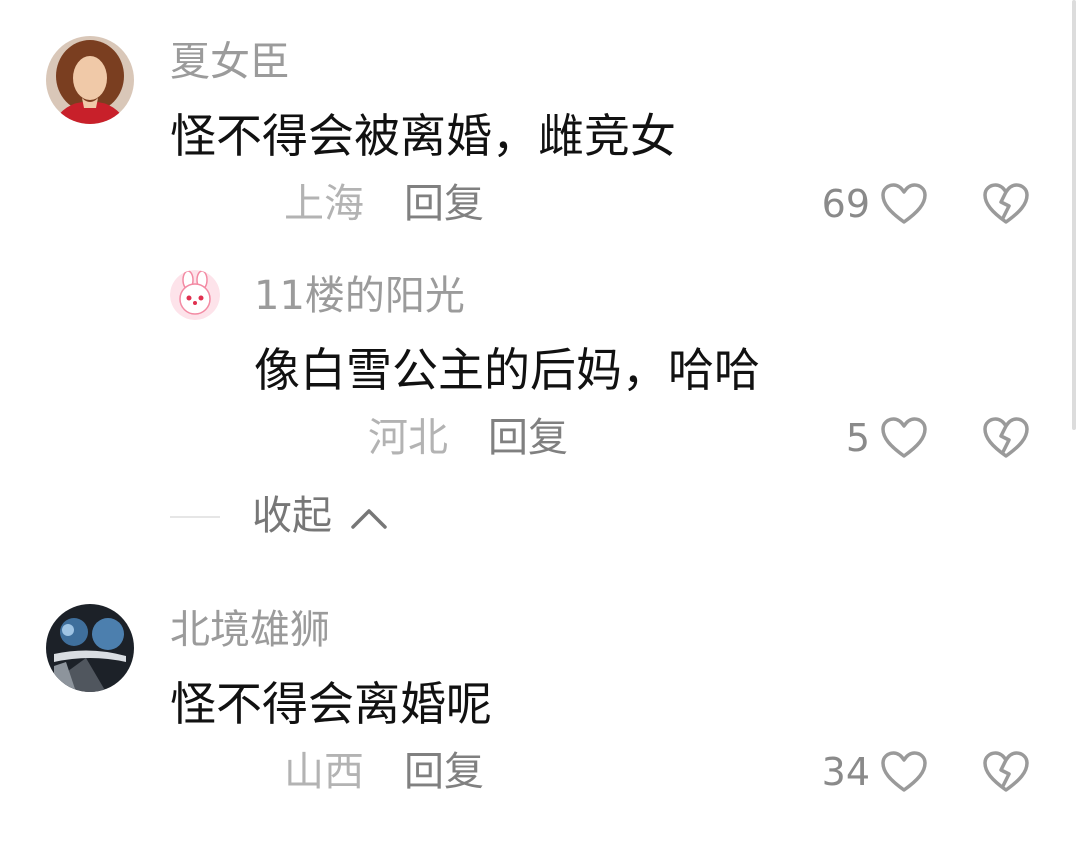 The height and width of the screenshot is (848, 1080). I want to click on reply-avatar, so click(195, 295).